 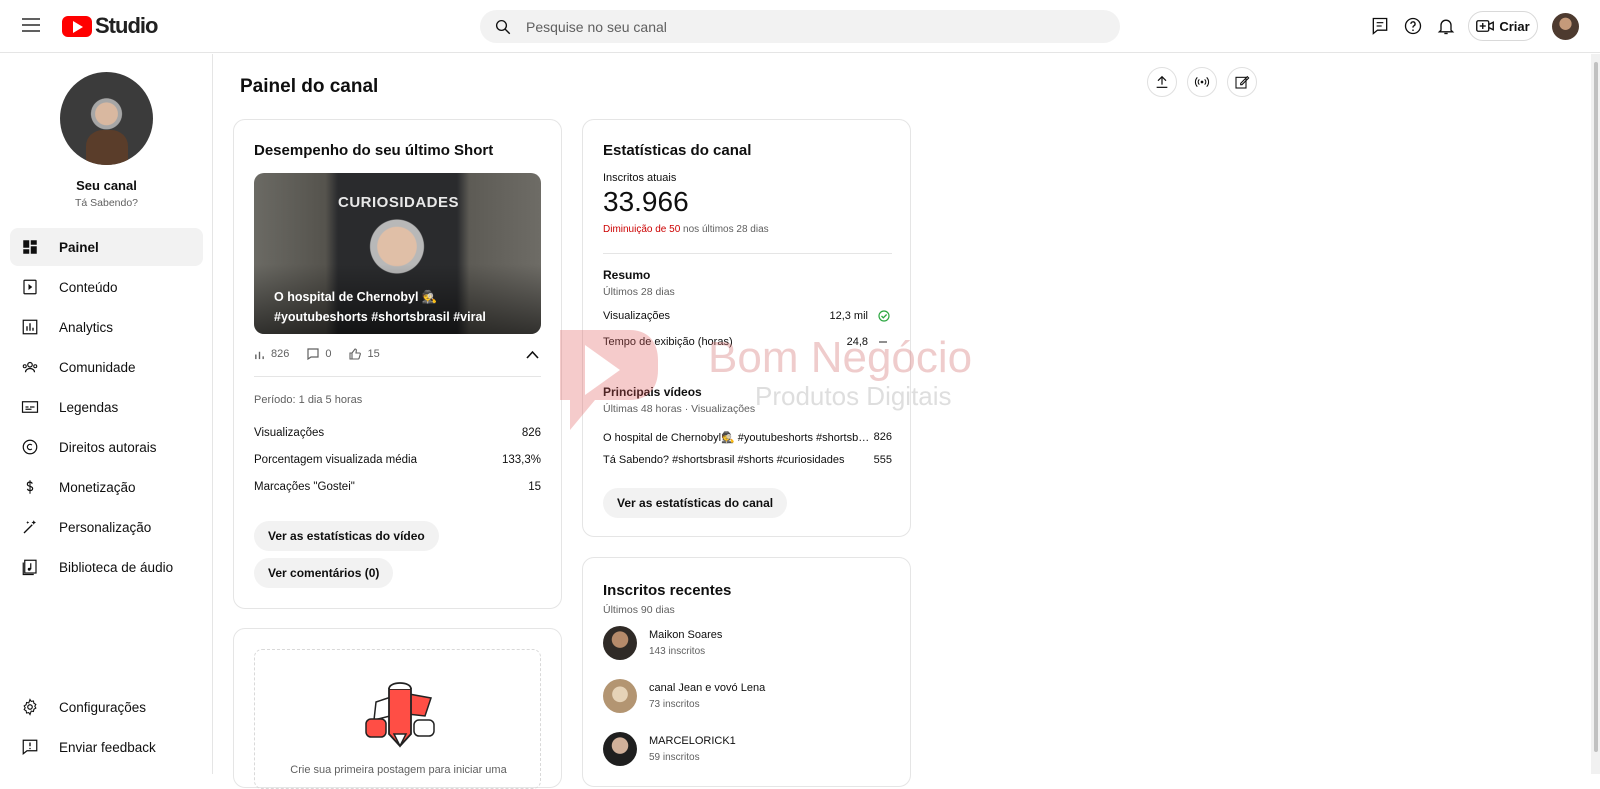 What do you see at coordinates (397, 460) in the screenshot?
I see `short-metric-row: Porcentagem visualizada média 133,3%` at bounding box center [397, 460].